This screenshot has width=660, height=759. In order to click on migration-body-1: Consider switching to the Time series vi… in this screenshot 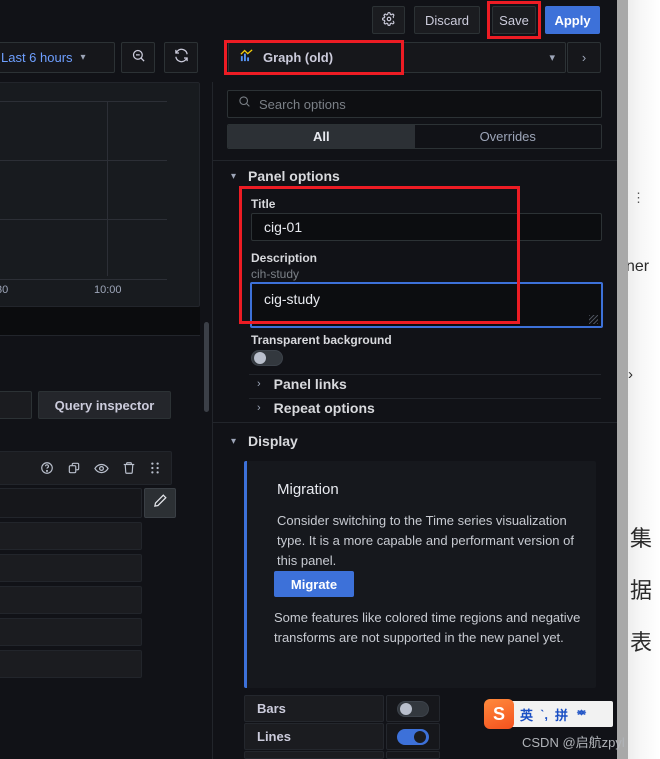, I will do `click(425, 540)`.